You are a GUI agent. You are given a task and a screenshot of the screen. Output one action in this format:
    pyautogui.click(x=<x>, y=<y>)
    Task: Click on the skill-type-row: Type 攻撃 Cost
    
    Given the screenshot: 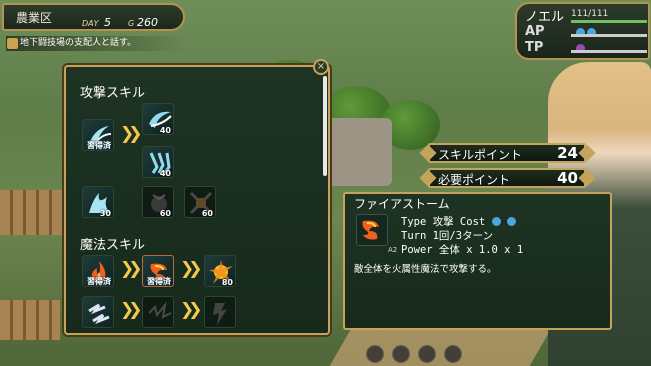 What is the action you would take?
    pyautogui.click(x=458, y=221)
    